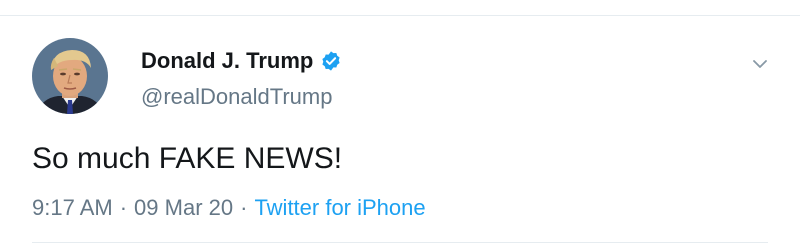  Describe the element at coordinates (187, 158) in the screenshot. I see `tweet-text: So much FAKE NEWS!` at that location.